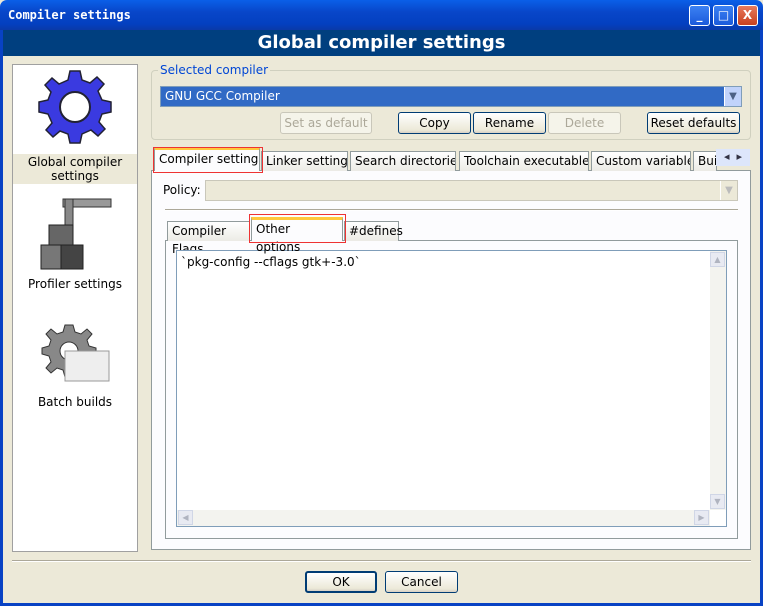 The image size is (763, 606). What do you see at coordinates (693, 123) in the screenshot?
I see `reset-defaults-button: Reset defaults` at bounding box center [693, 123].